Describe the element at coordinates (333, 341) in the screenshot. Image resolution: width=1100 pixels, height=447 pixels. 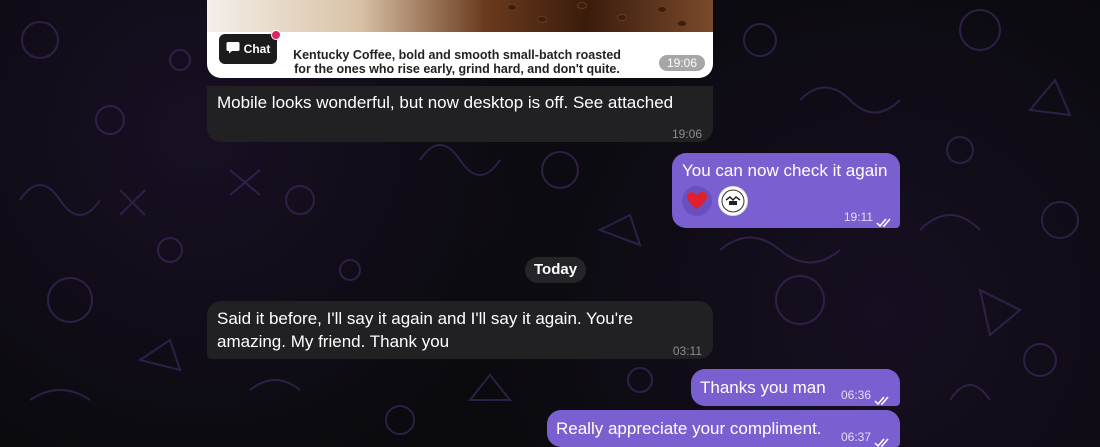
I see `message-line-2: amazing. My friend. Thank you` at that location.